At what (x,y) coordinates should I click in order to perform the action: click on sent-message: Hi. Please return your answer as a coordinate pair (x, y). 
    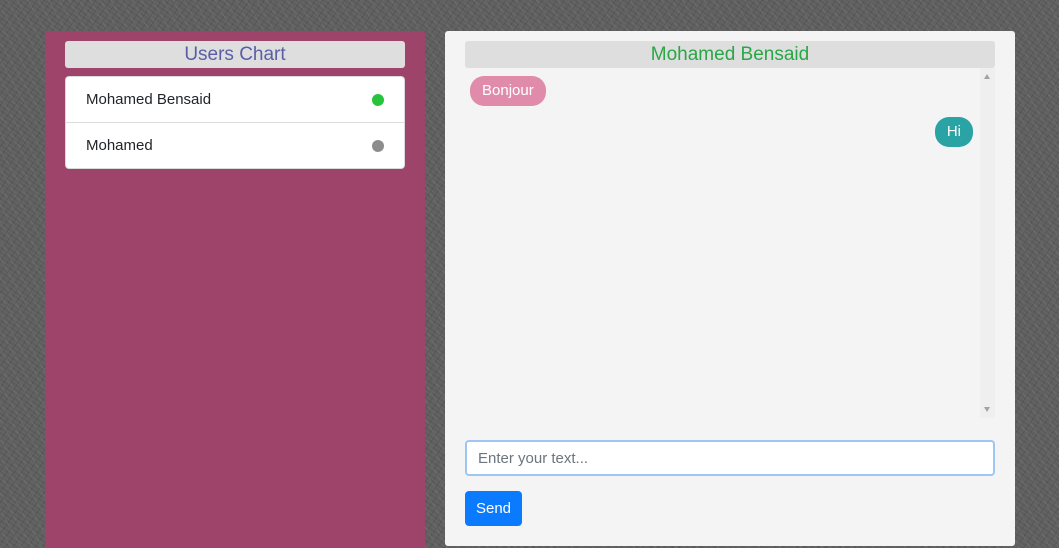
    Looking at the image, I should click on (953, 132).